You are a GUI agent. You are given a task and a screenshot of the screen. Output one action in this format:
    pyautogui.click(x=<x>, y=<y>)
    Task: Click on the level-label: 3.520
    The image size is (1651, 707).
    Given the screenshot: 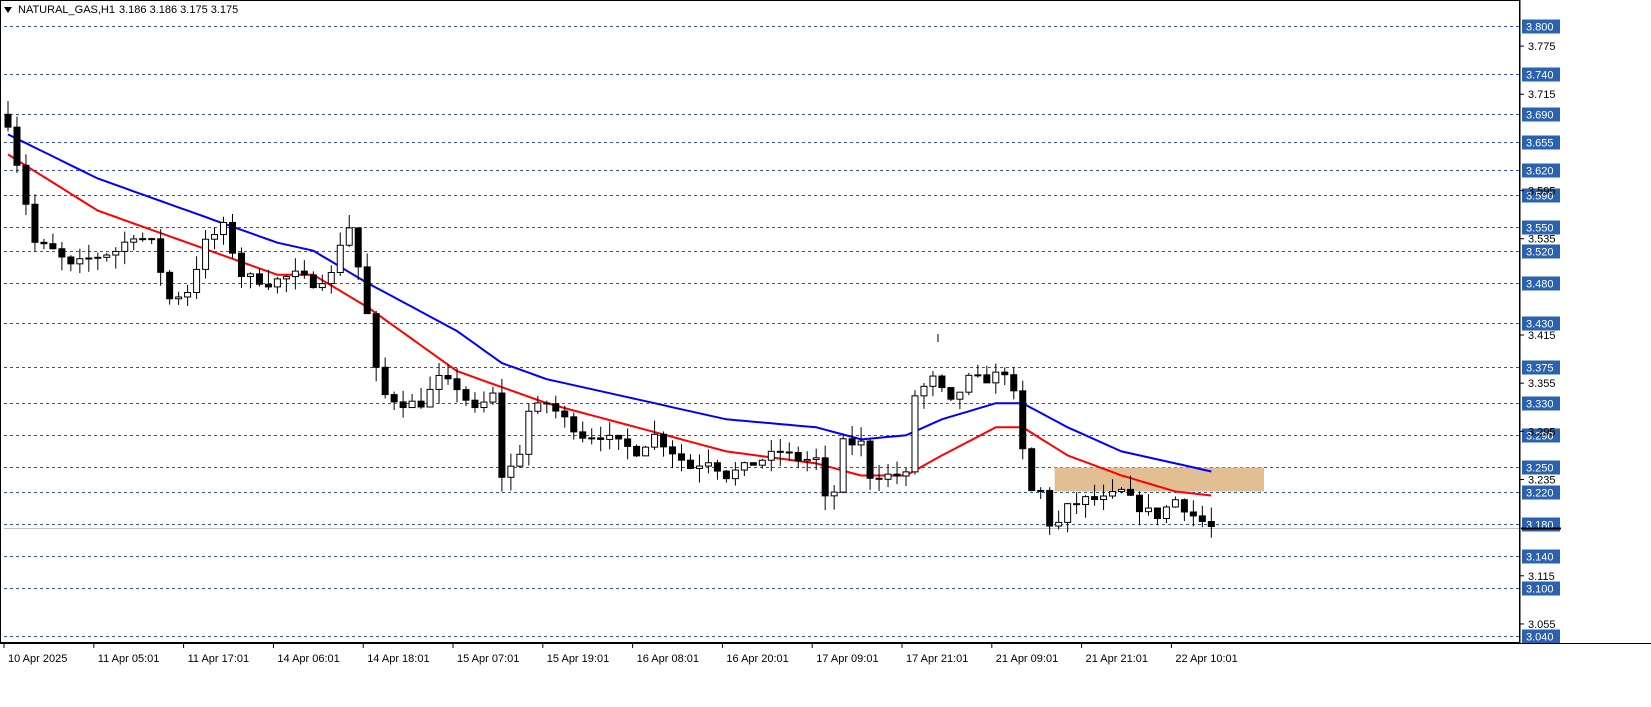 What is the action you would take?
    pyautogui.click(x=1540, y=253)
    